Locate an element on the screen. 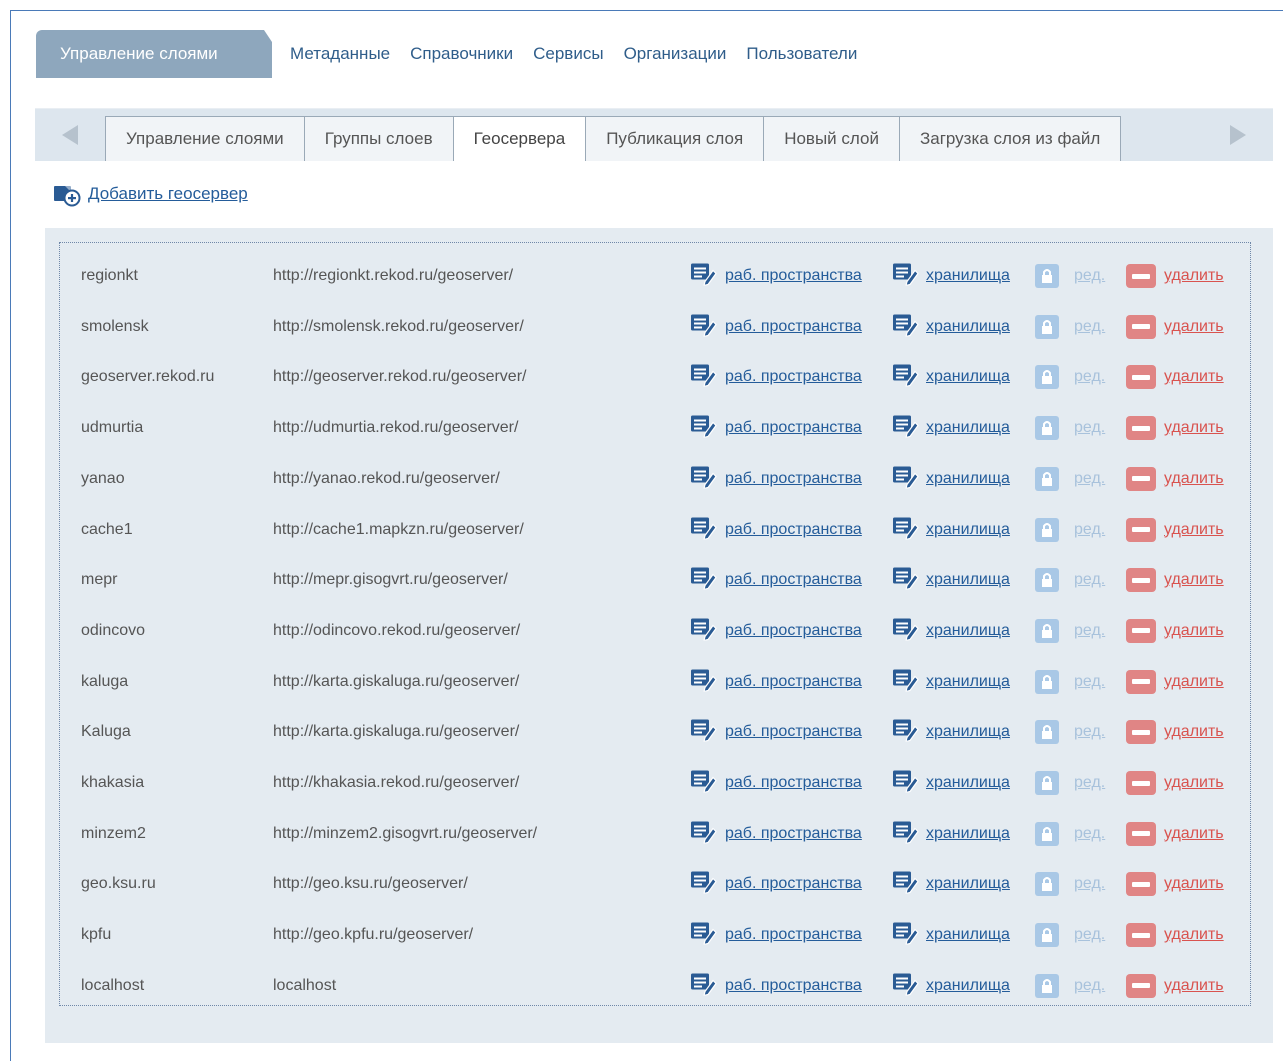 The image size is (1283, 1061). tab-scroll-left-button is located at coordinates (70, 135).